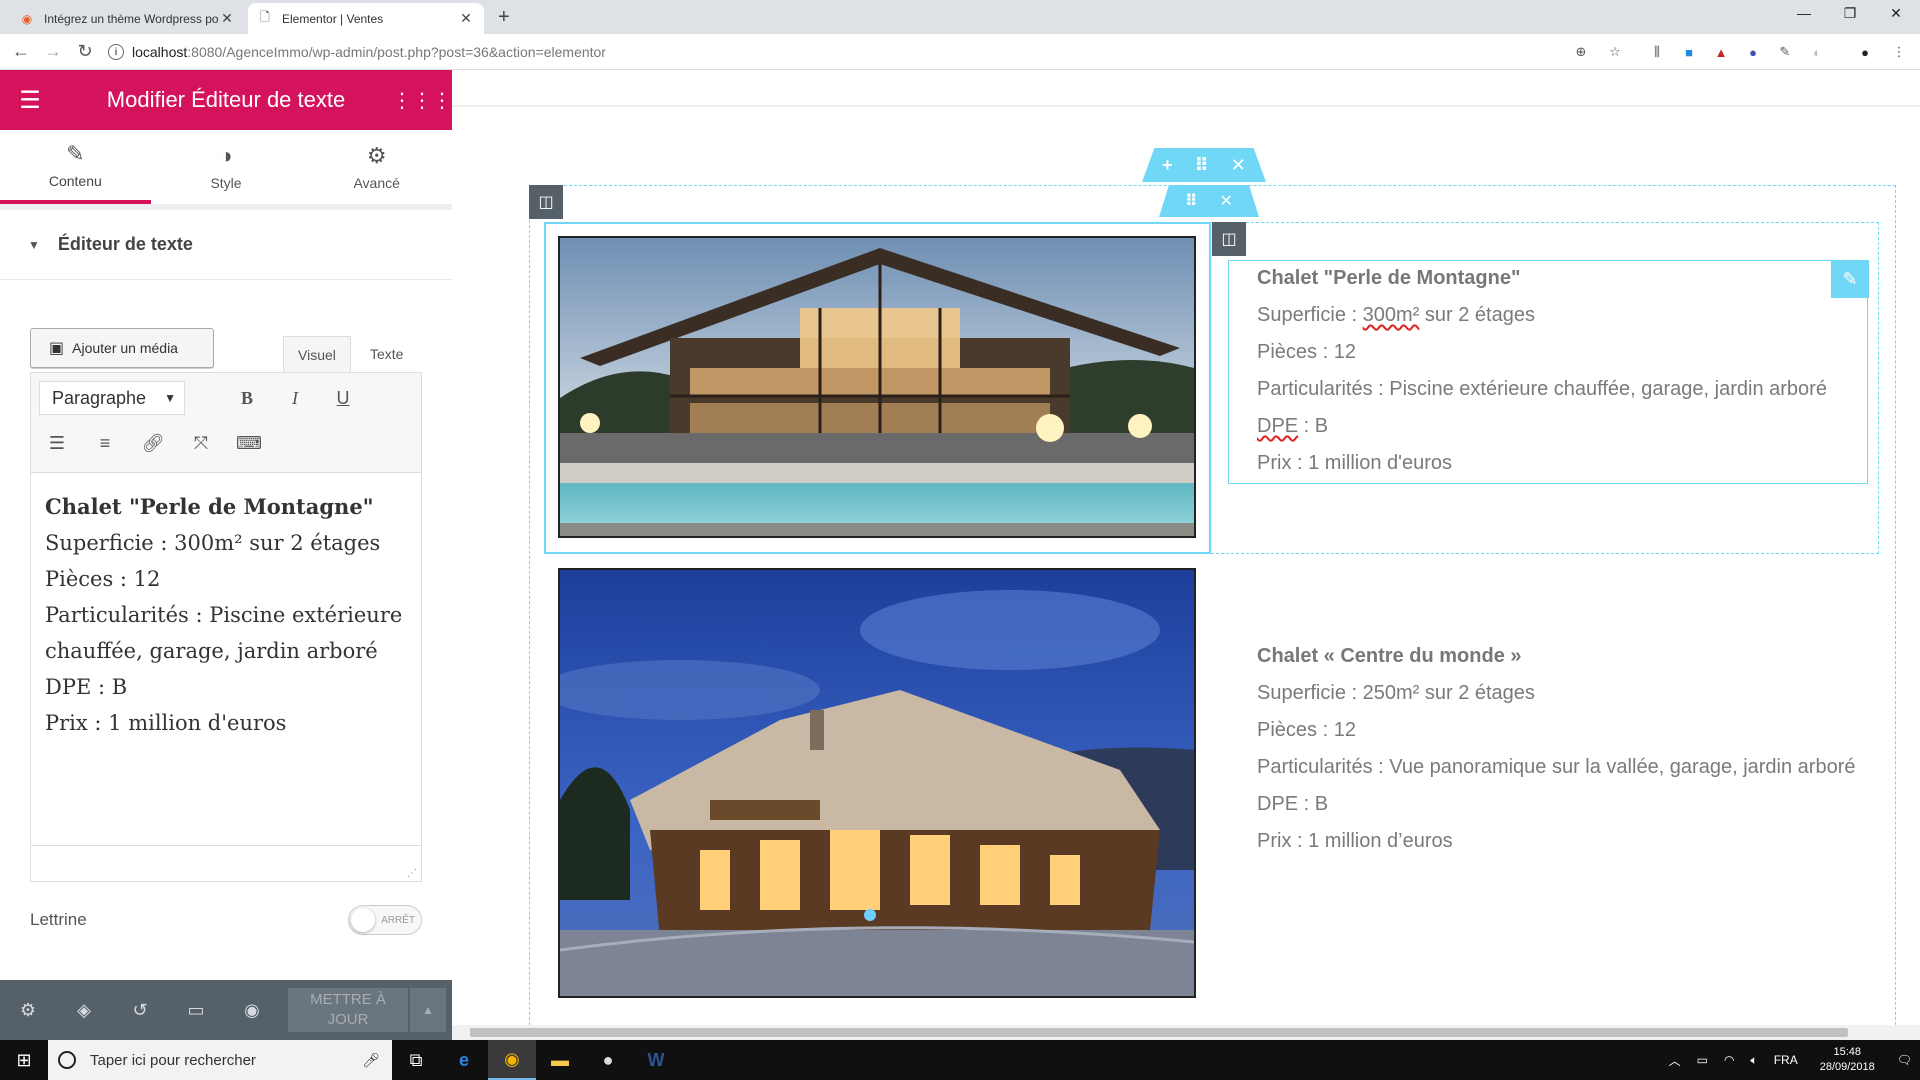 This screenshot has width=1920, height=1080. What do you see at coordinates (220, 1060) in the screenshot?
I see `taskbar-search: Taper ici pour rechercher 🎤︎` at bounding box center [220, 1060].